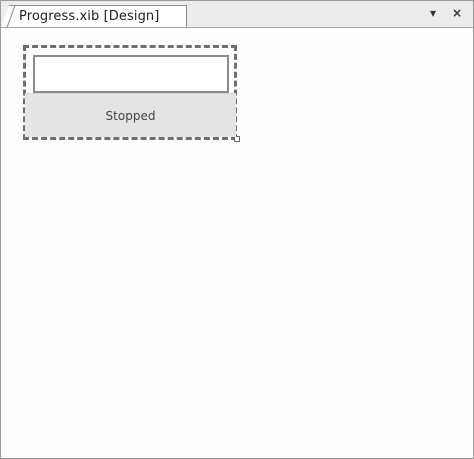  Describe the element at coordinates (131, 74) in the screenshot. I see `text-field` at that location.